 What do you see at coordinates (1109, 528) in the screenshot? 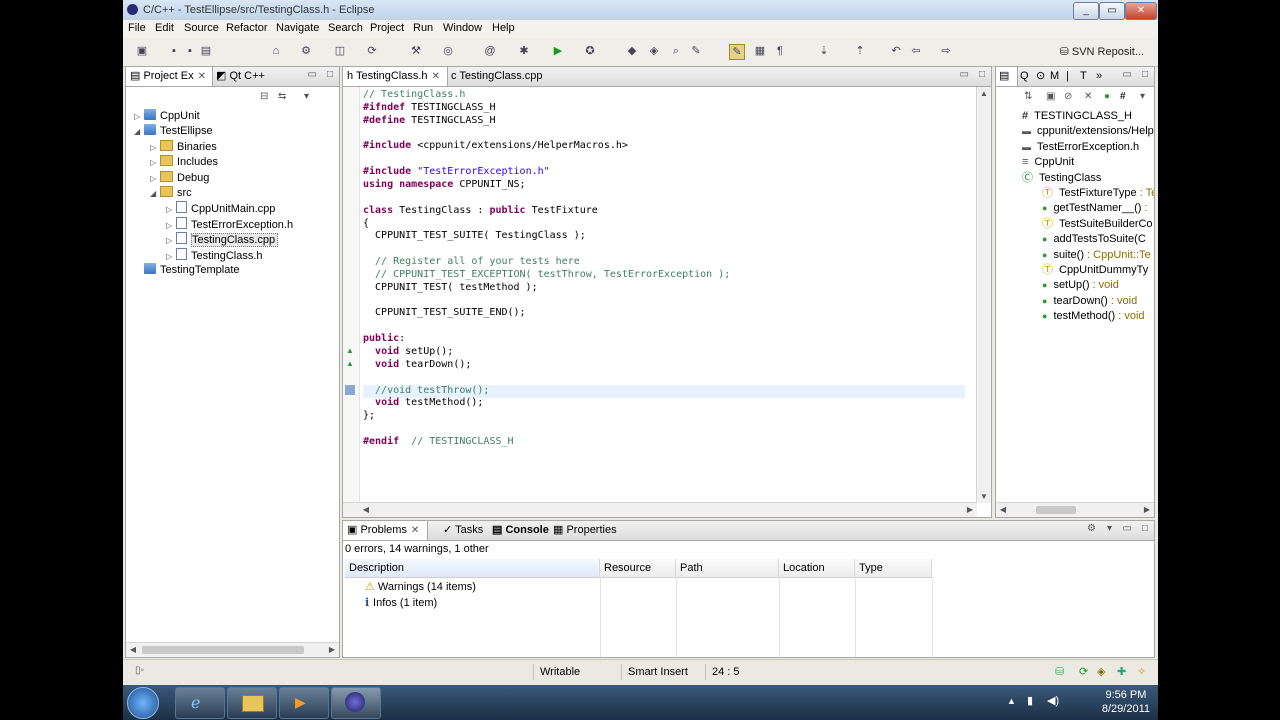
I see `view-menu-icon: ▾` at bounding box center [1109, 528].